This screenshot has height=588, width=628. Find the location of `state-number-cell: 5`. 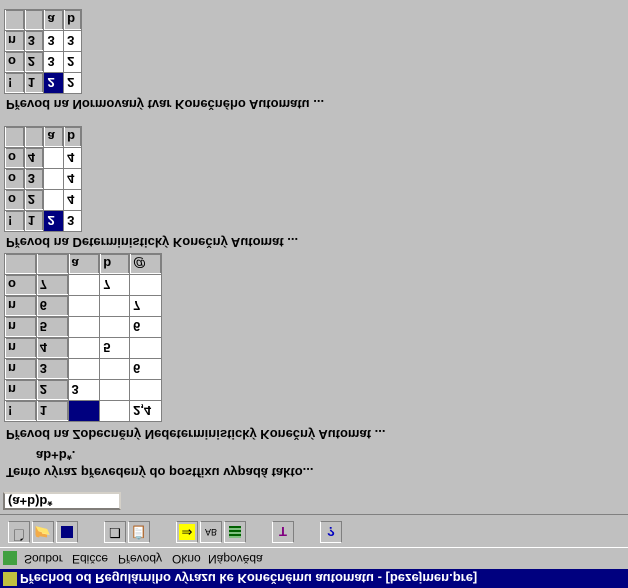

state-number-cell: 5 is located at coordinates (52, 327).